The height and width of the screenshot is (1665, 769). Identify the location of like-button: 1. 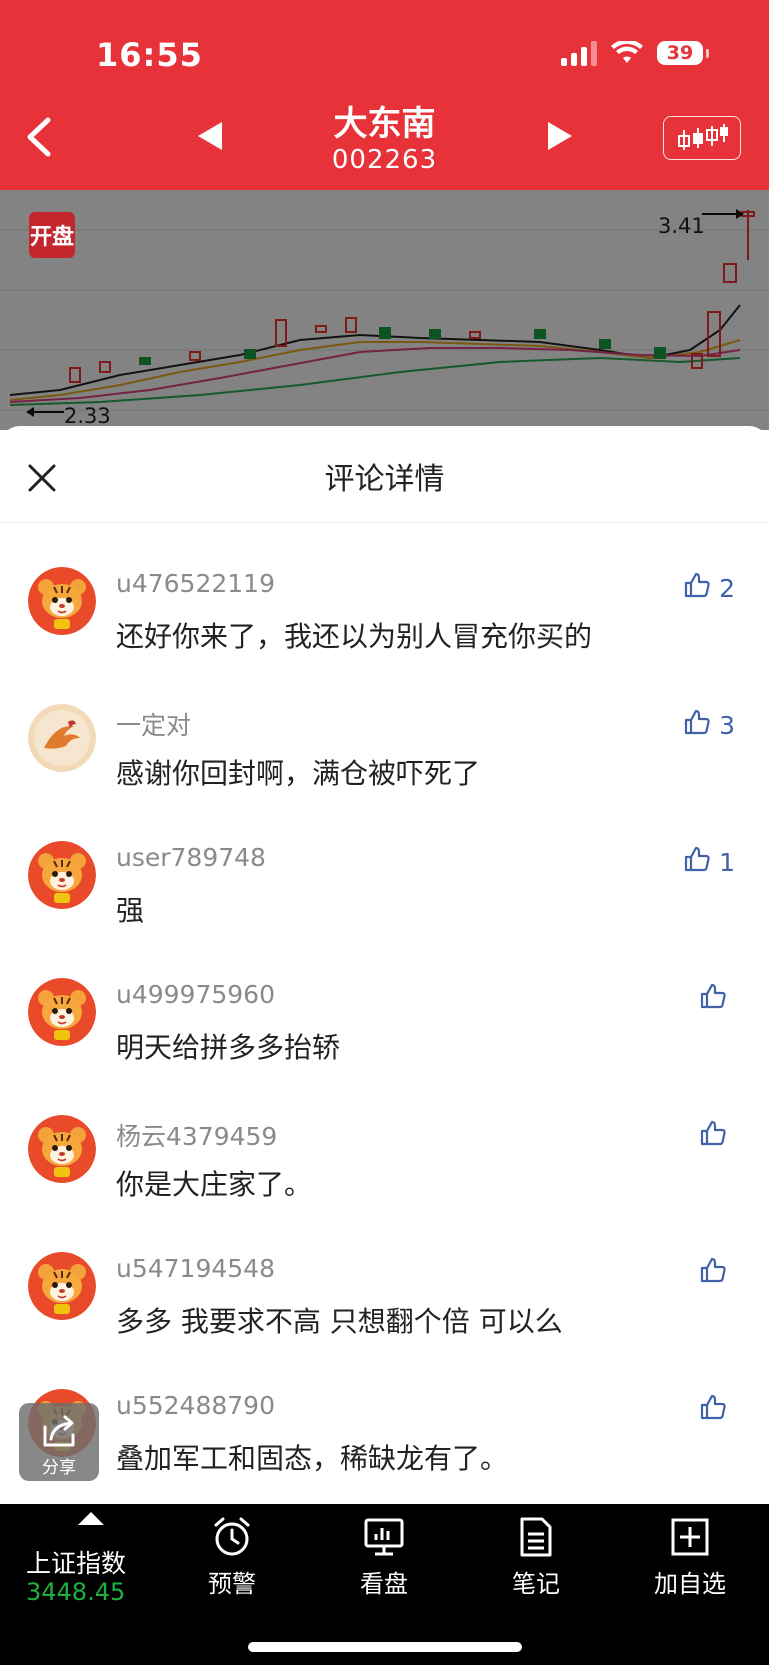
(709, 862).